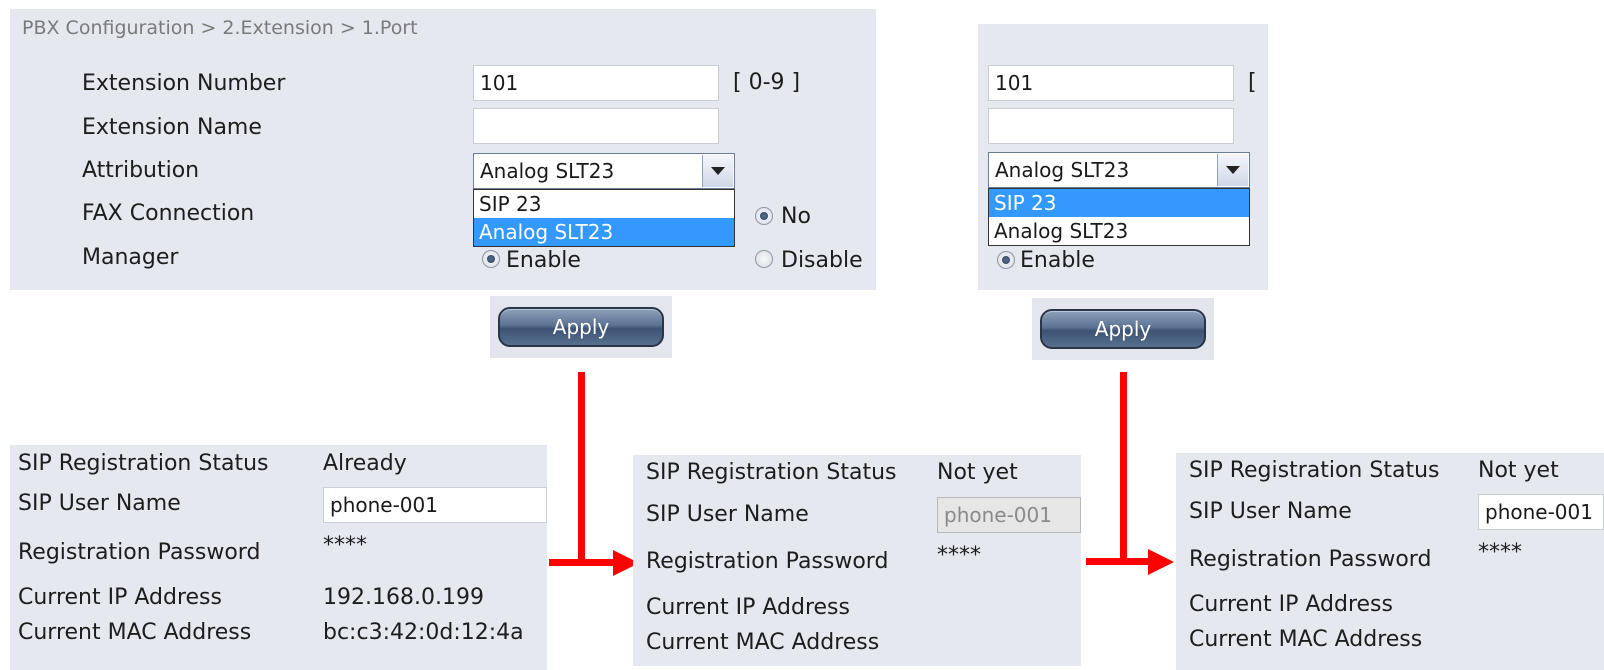 Image resolution: width=1604 pixels, height=670 pixels. Describe the element at coordinates (220, 28) in the screenshot. I see `breadcrumb: PBX Configuration > 2.Extension > 1.Port` at that location.